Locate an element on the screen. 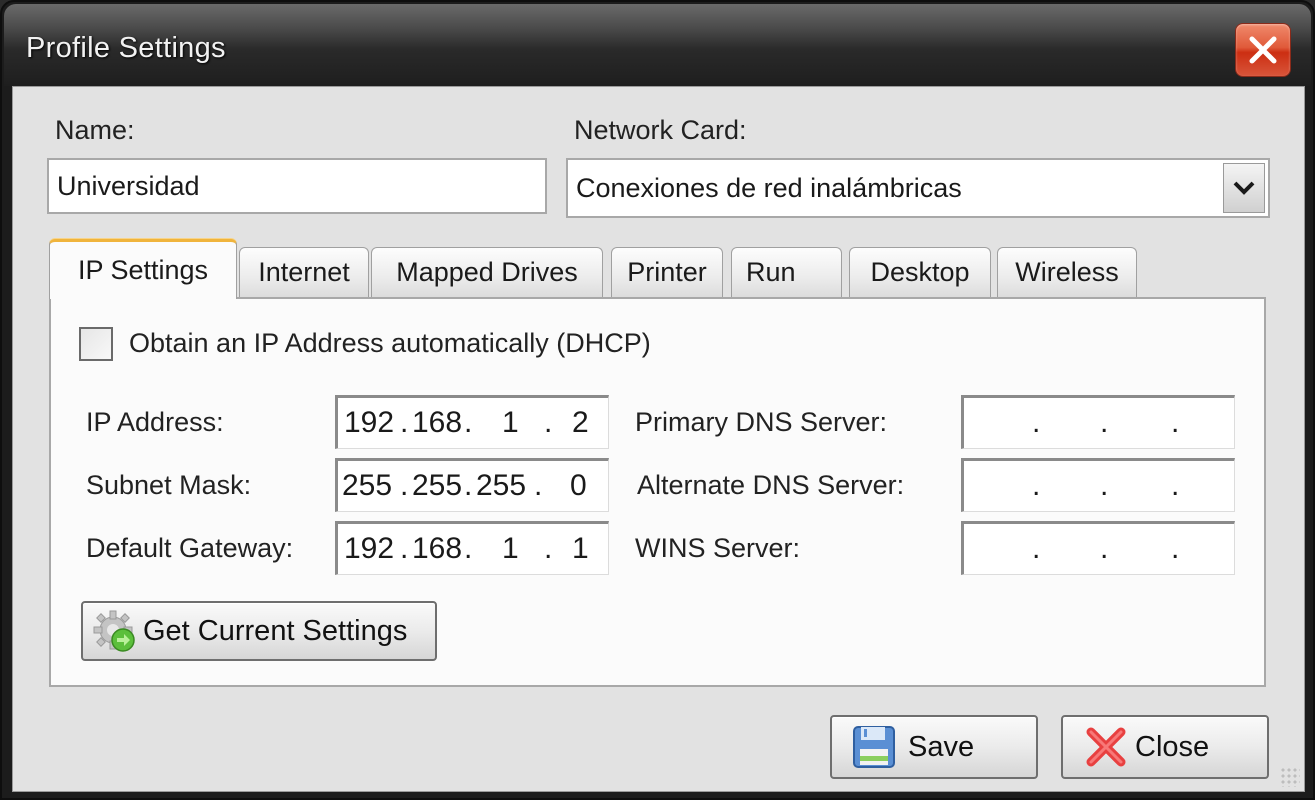  network-card-value: Conexiones de red inalámbricas is located at coordinates (769, 187).